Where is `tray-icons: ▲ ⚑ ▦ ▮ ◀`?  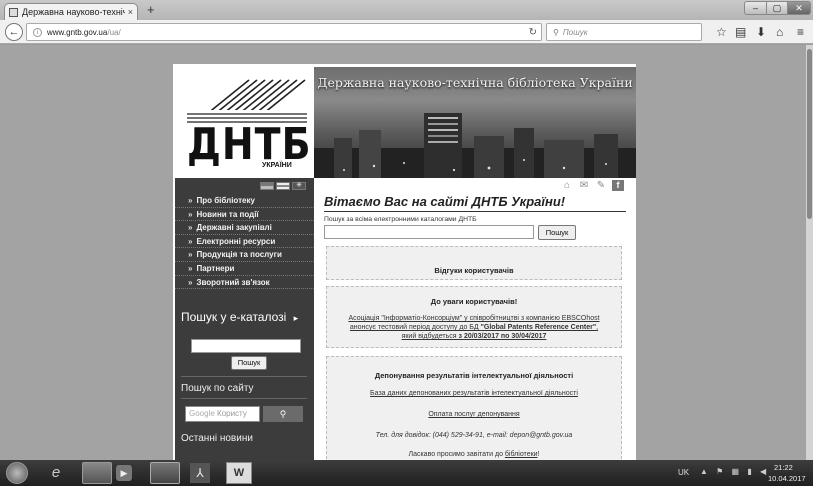
tray-icons: ▲ ⚑ ▦ ▮ ◀ is located at coordinates (734, 471).